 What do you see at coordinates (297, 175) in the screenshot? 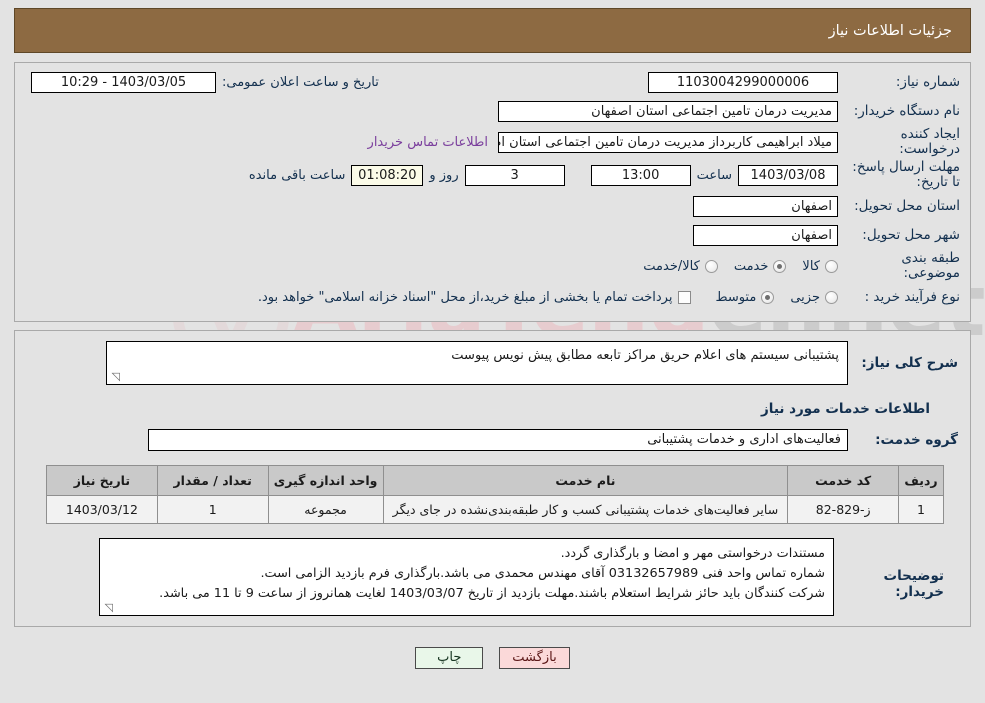
I see `remaining-hours-label: ساعت باقی مانده` at bounding box center [297, 175].